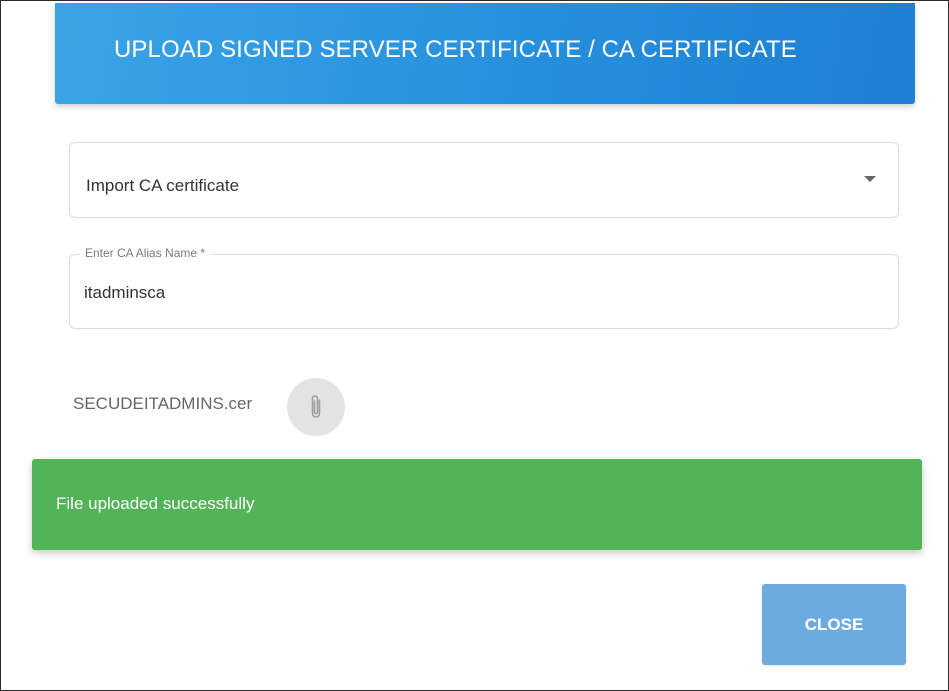 The width and height of the screenshot is (949, 691). I want to click on alias-name-input, so click(474, 293).